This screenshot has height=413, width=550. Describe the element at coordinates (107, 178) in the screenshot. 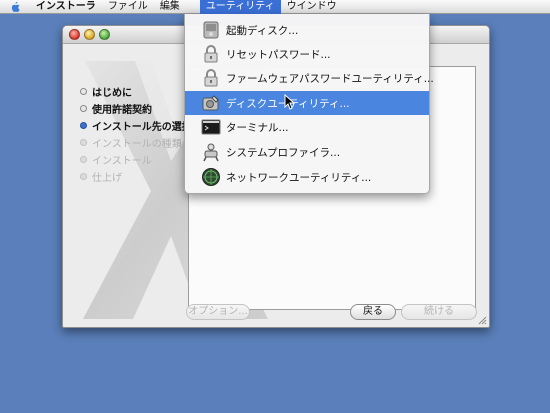

I see `step-label: 仕上げ` at that location.